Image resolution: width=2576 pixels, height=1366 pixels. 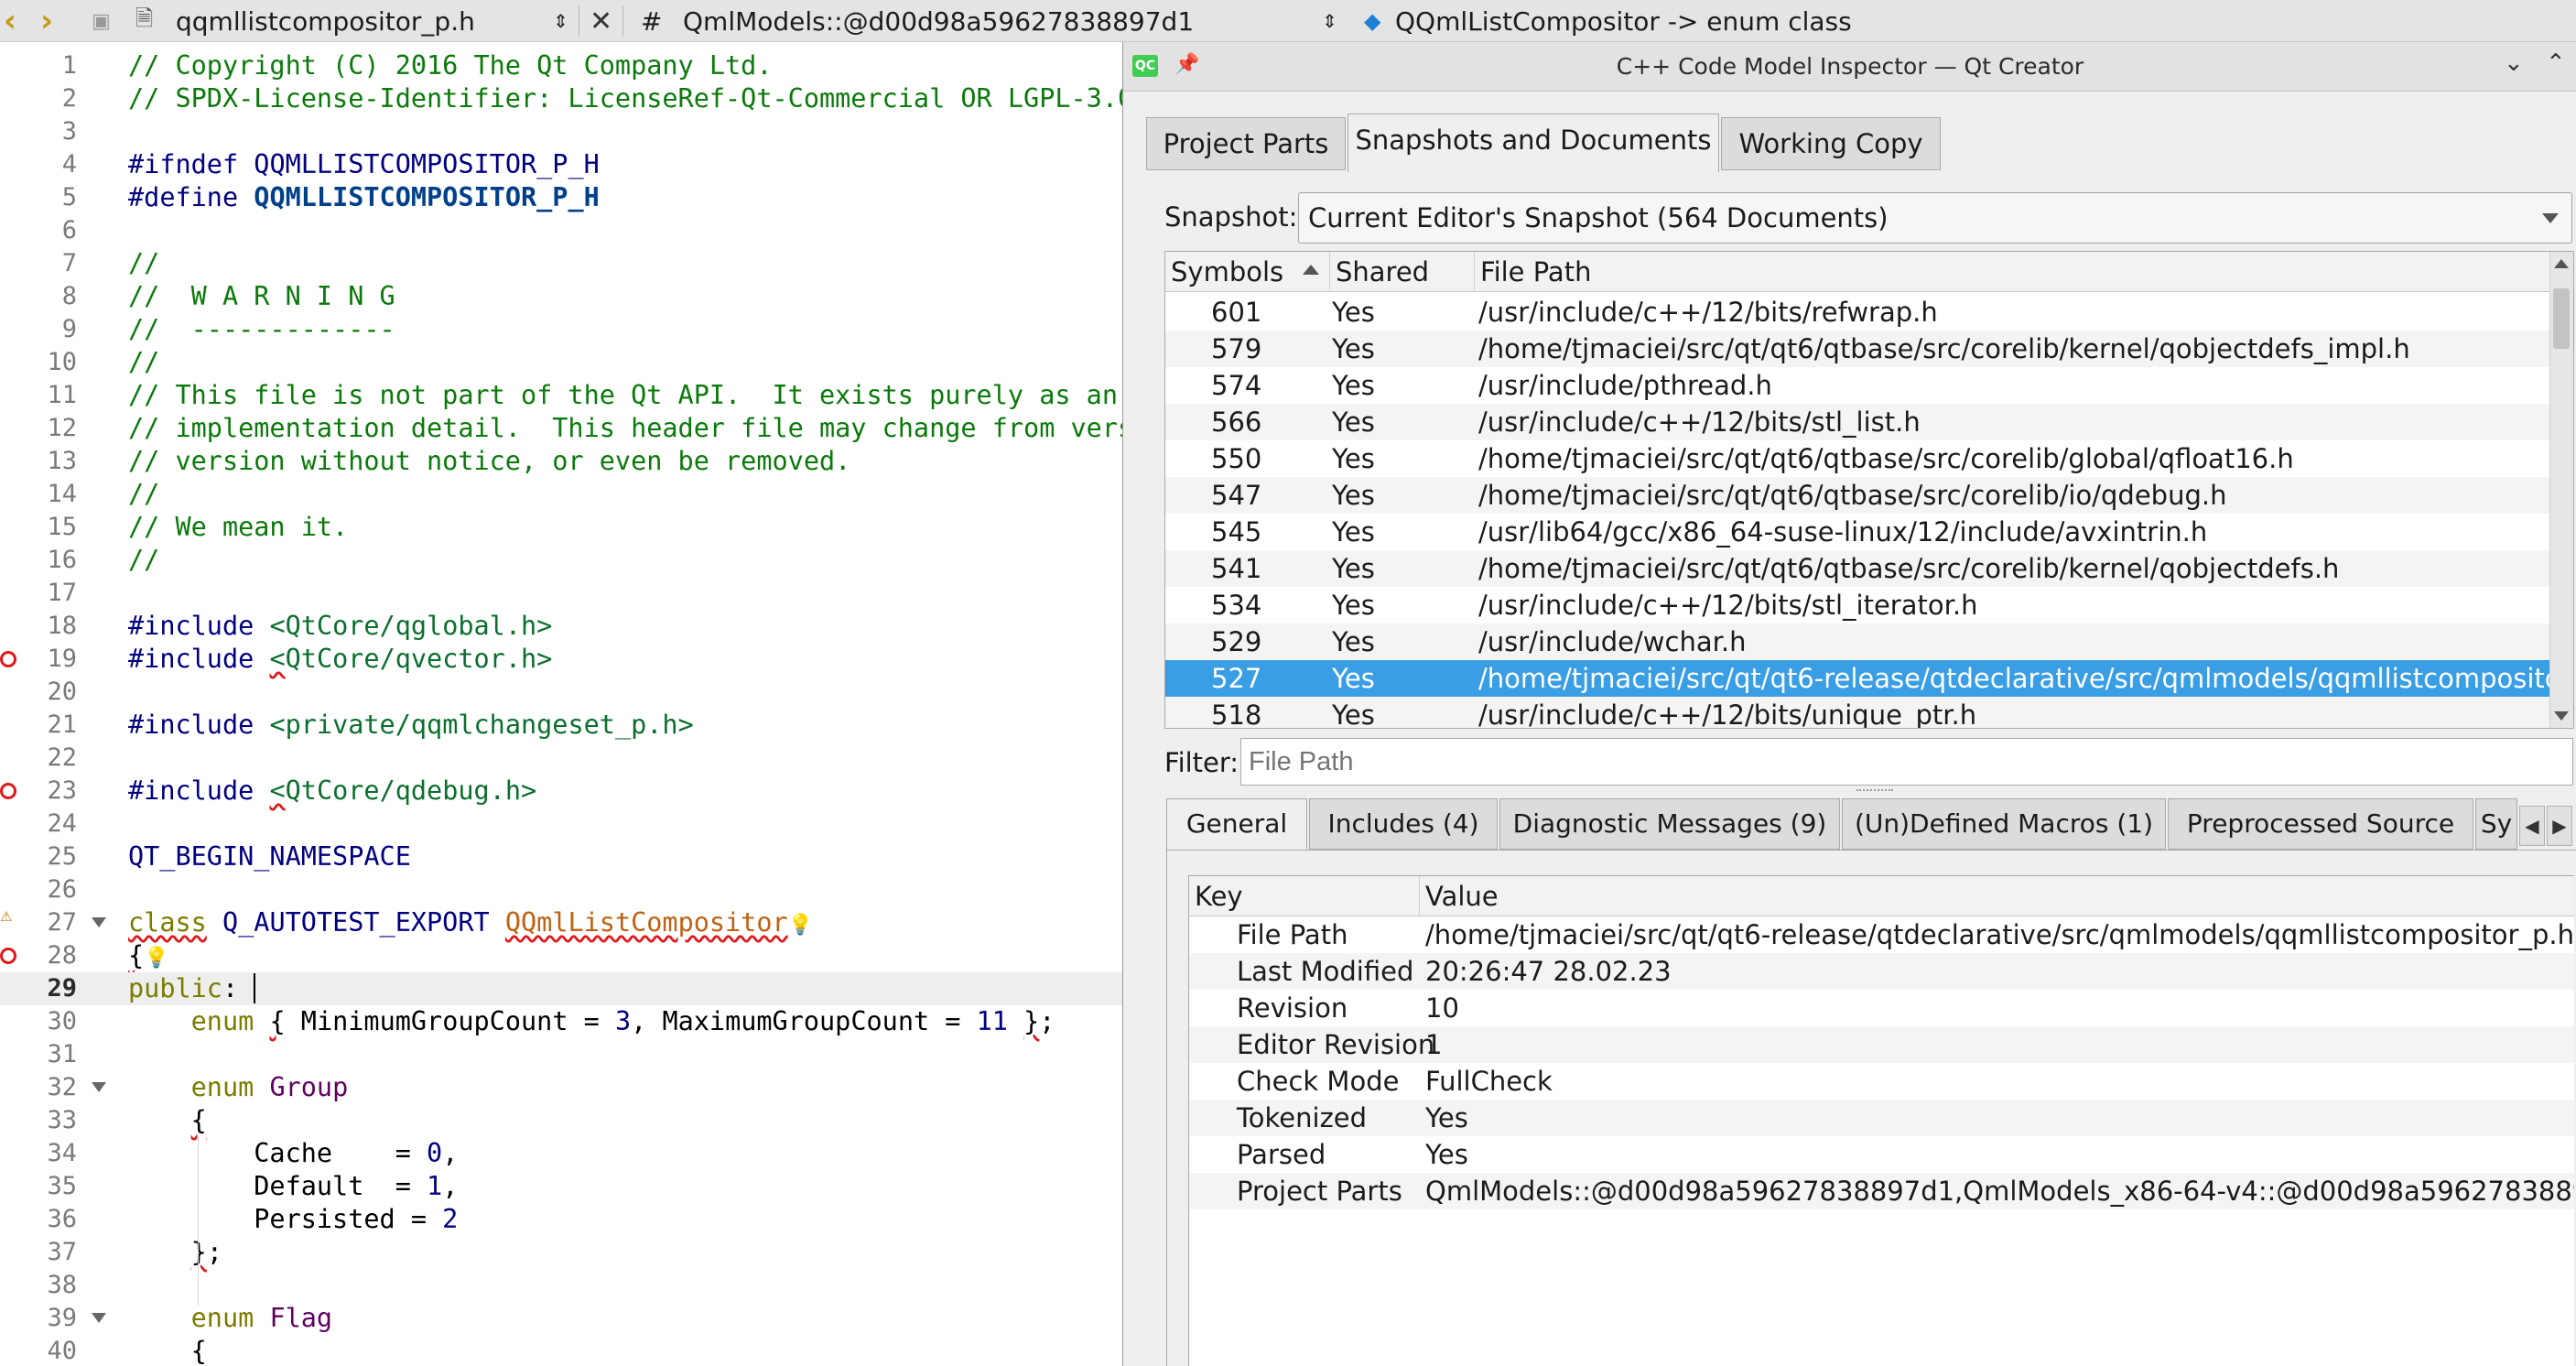 I want to click on column-header-key: Key, so click(x=1305, y=896).